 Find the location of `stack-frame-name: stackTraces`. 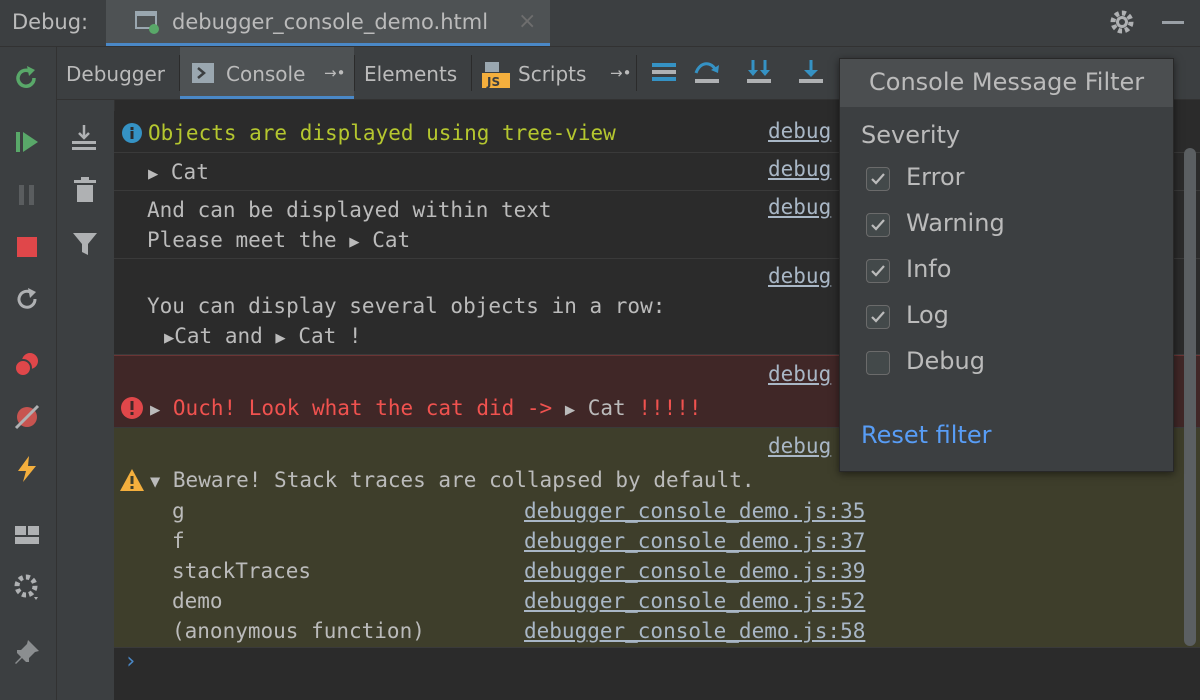

stack-frame-name: stackTraces is located at coordinates (242, 571).